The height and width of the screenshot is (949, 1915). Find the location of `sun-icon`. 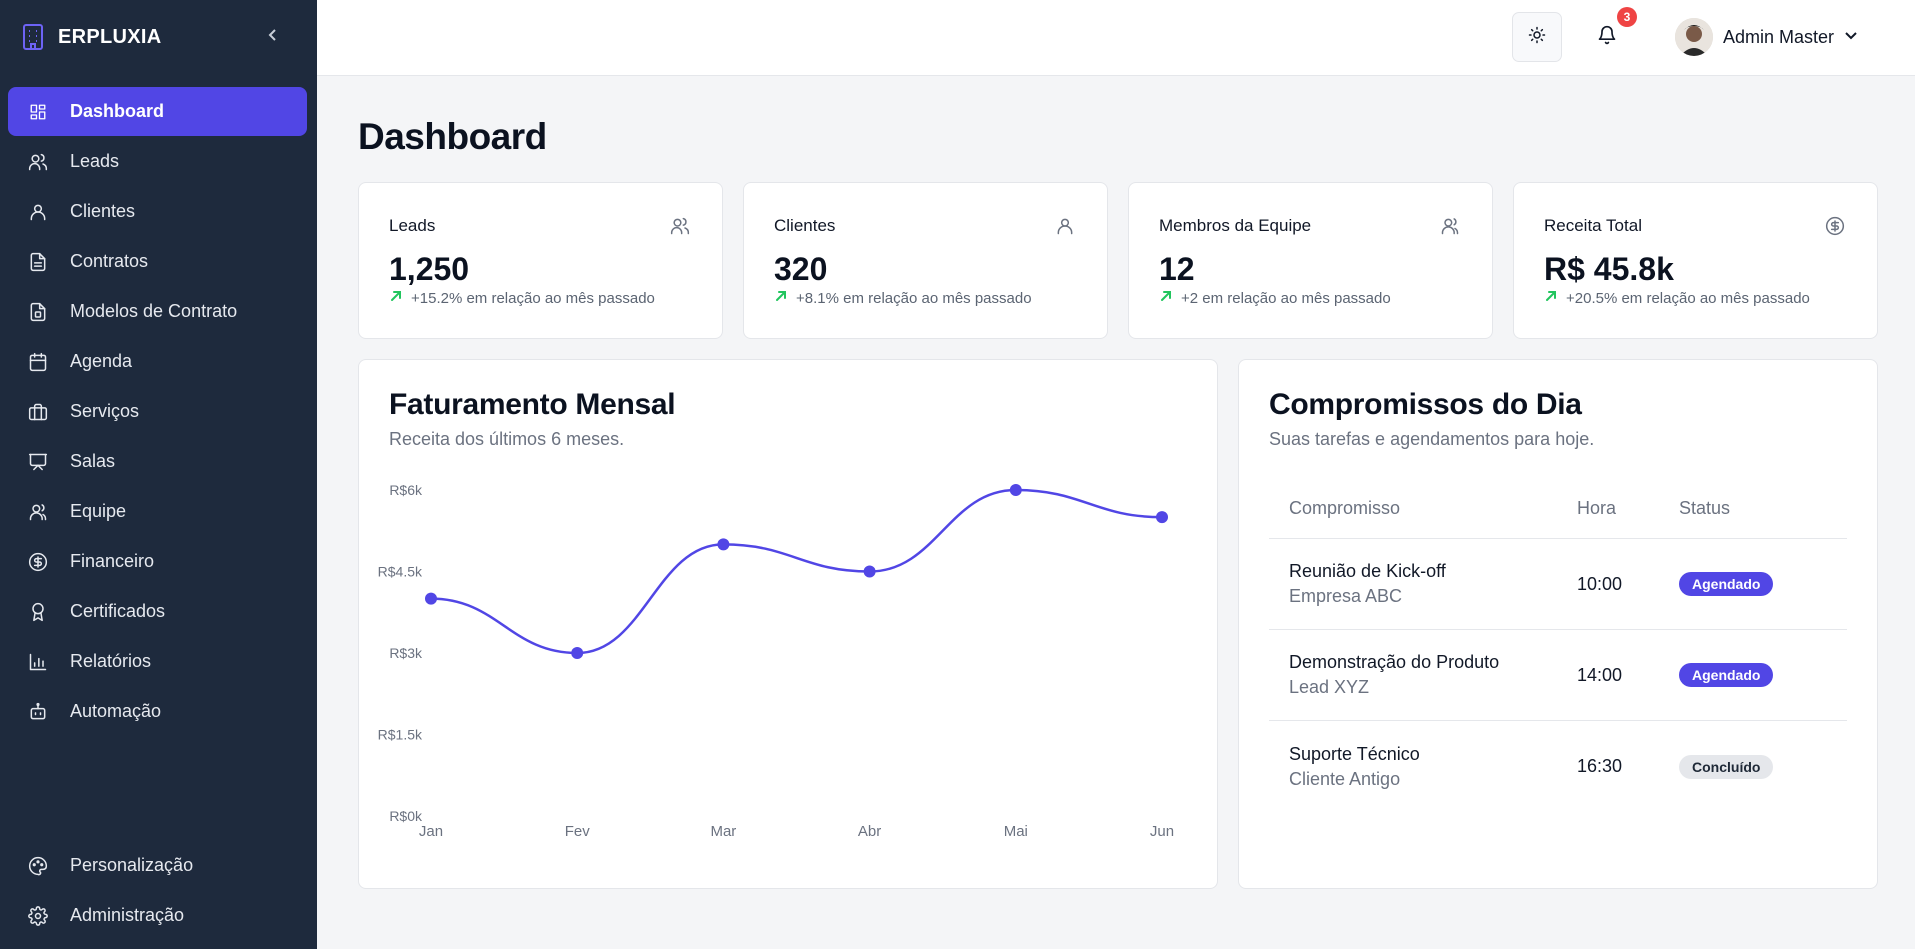

sun-icon is located at coordinates (1537, 37).